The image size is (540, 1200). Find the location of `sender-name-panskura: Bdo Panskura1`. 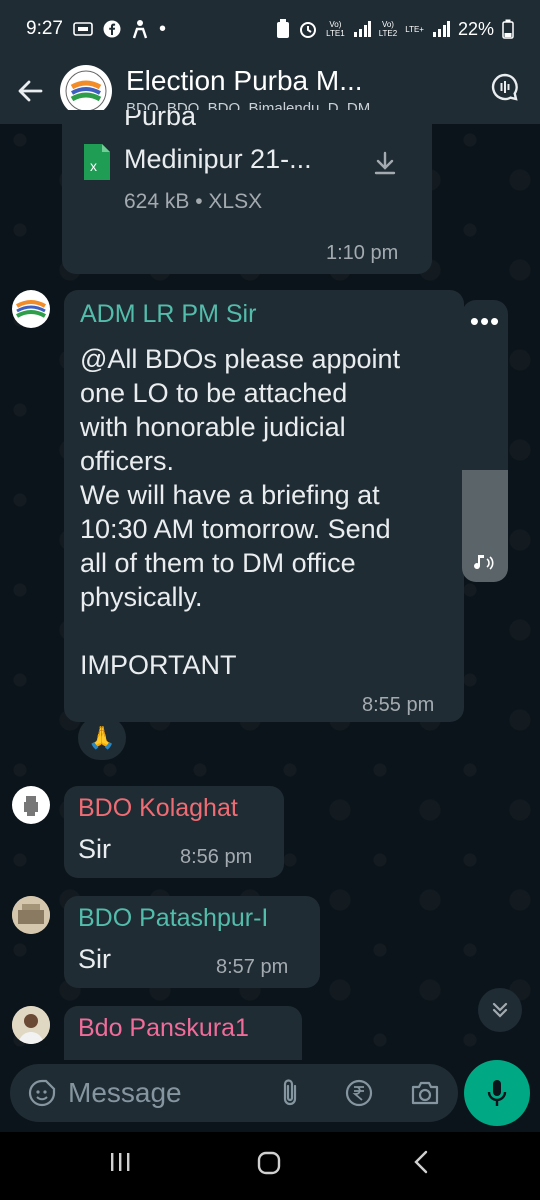

sender-name-panskura: Bdo Panskura1 is located at coordinates (163, 1028).